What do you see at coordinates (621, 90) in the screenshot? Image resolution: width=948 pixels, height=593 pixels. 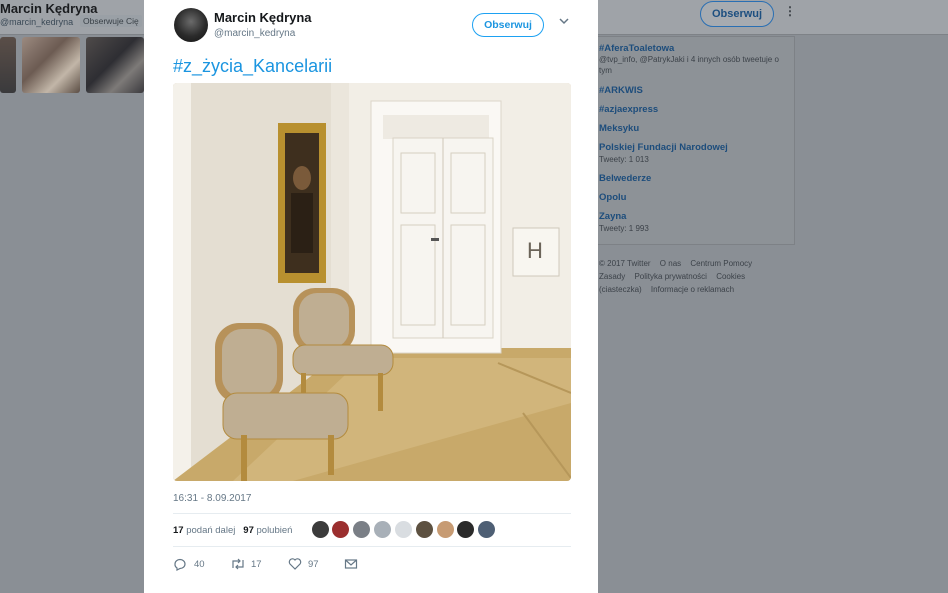 I see `trend-item: #ARKWIS` at bounding box center [621, 90].